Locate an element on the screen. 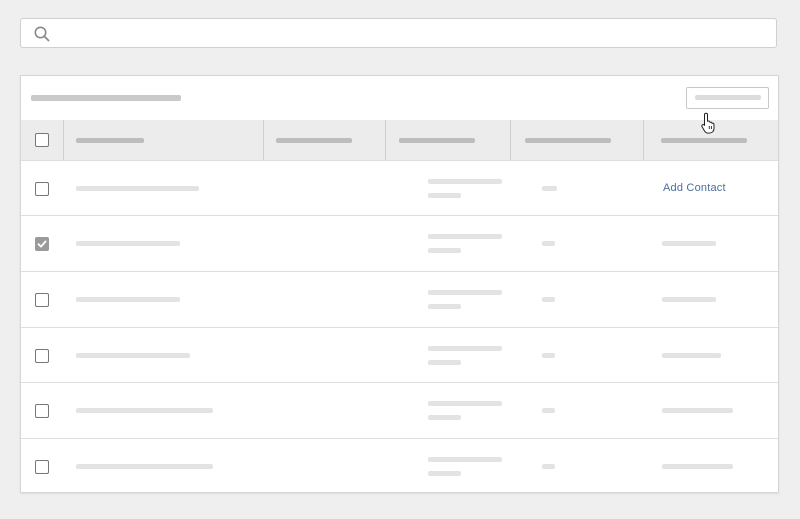 This screenshot has height=519, width=800. select-all-checkbox is located at coordinates (42, 140).